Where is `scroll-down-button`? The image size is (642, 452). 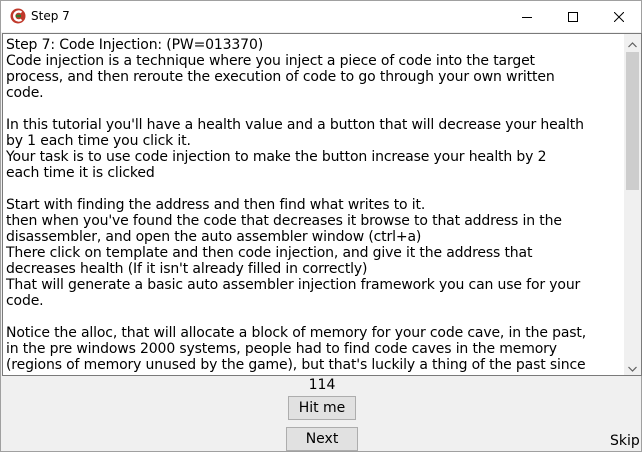 scroll-down-button is located at coordinates (632, 366).